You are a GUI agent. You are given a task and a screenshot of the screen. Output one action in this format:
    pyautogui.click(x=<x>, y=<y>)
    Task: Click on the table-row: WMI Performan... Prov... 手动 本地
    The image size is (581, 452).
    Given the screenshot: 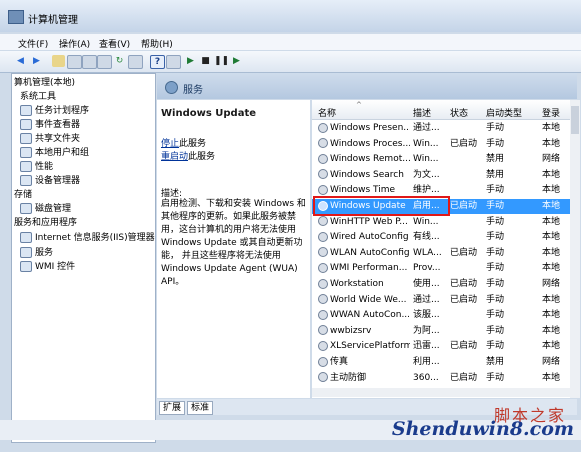 What is the action you would take?
    pyautogui.click(x=441, y=268)
    